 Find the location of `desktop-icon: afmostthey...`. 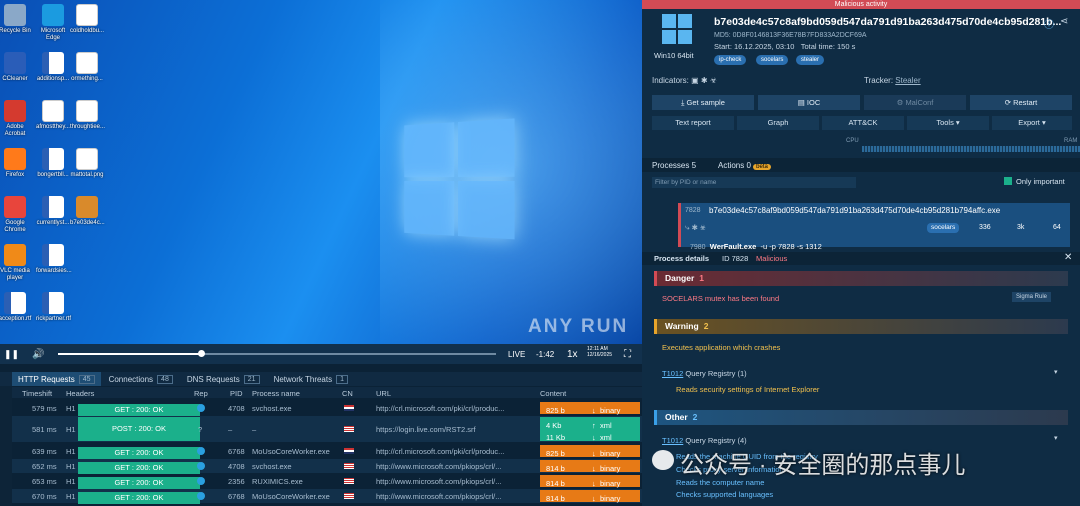

desktop-icon: afmostthey... is located at coordinates (53, 115).